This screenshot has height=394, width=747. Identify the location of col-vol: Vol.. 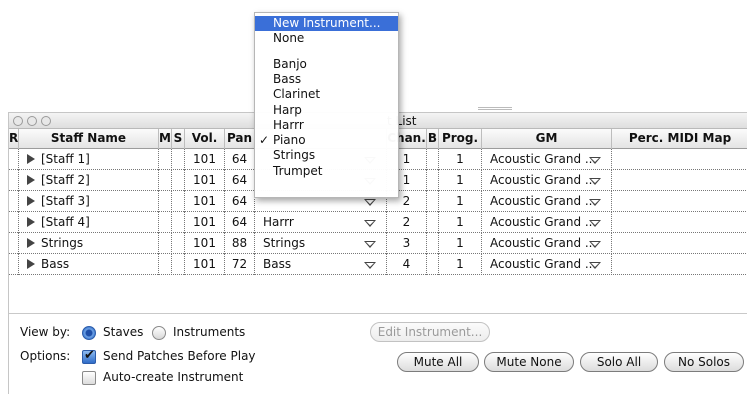
(205, 139).